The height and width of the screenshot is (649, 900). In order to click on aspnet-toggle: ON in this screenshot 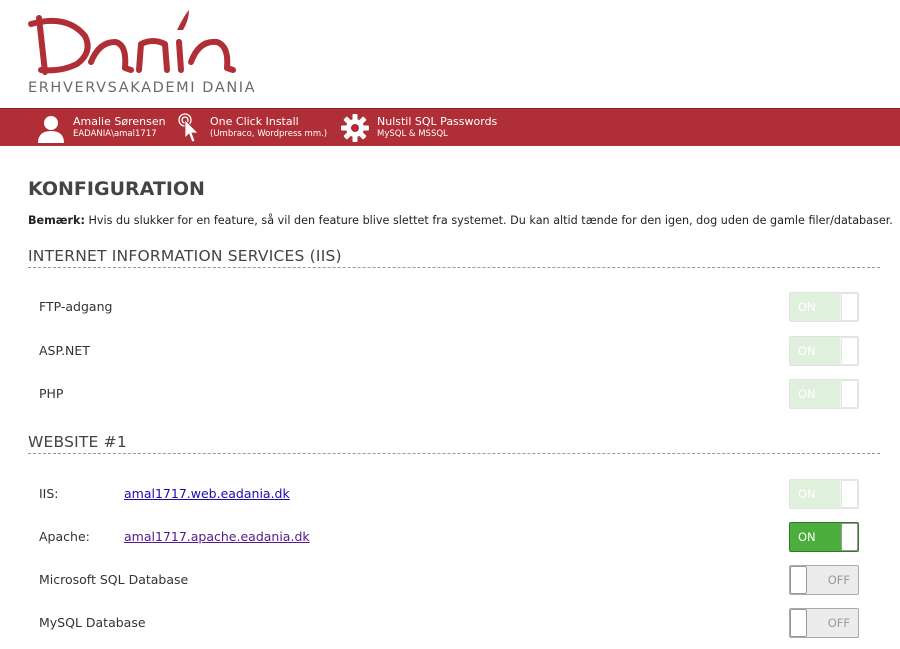, I will do `click(824, 351)`.